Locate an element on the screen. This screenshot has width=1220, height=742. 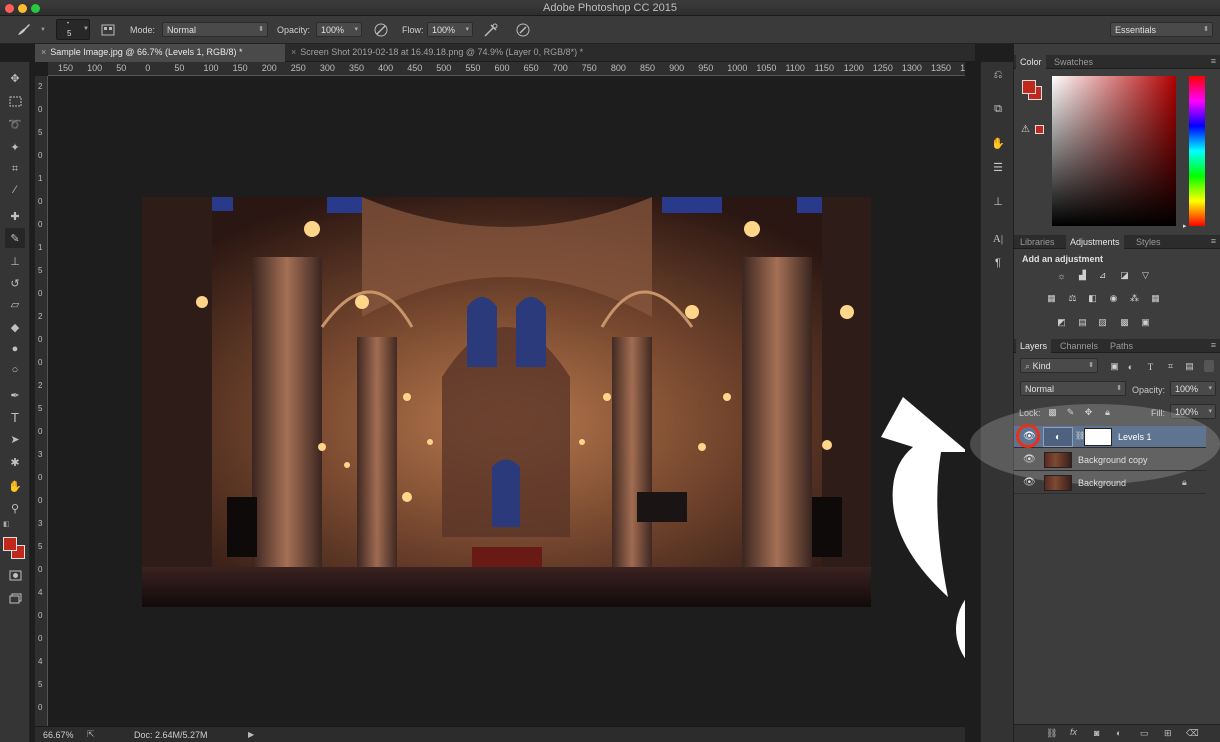
tab-layers: Layers is located at coordinates (1034, 346).